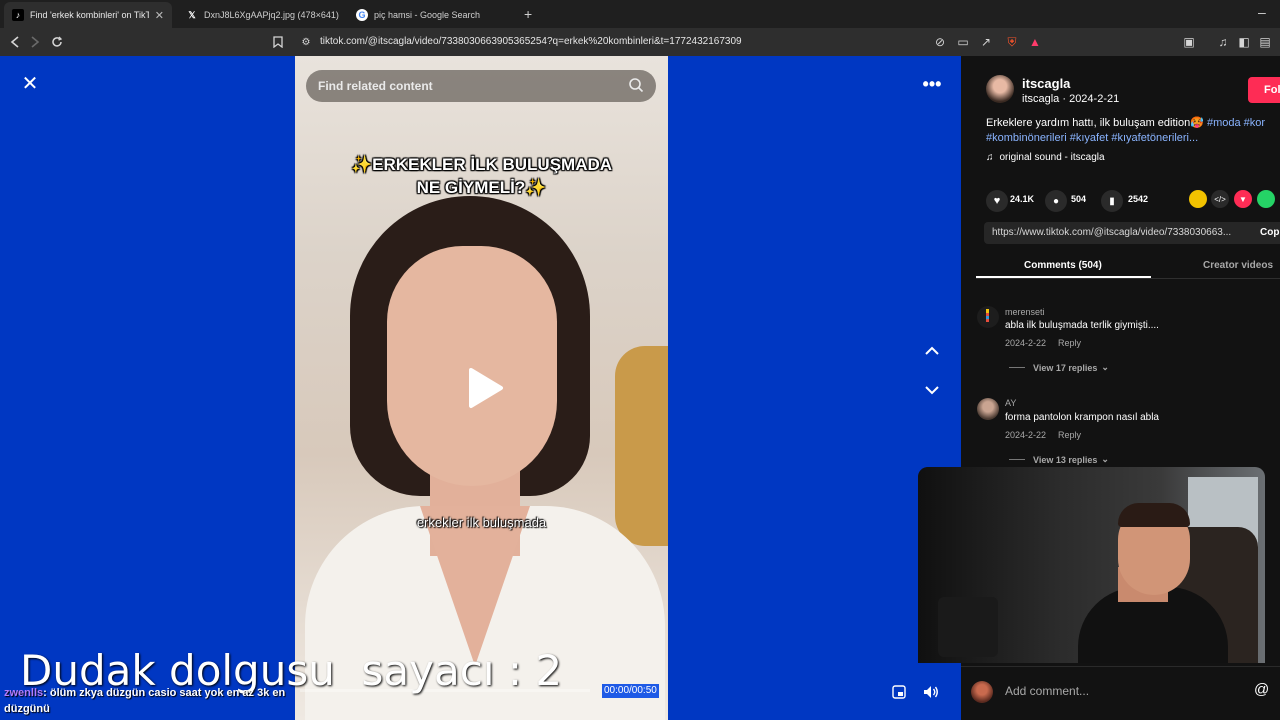  I want to click on close-video-button: ✕, so click(30, 83).